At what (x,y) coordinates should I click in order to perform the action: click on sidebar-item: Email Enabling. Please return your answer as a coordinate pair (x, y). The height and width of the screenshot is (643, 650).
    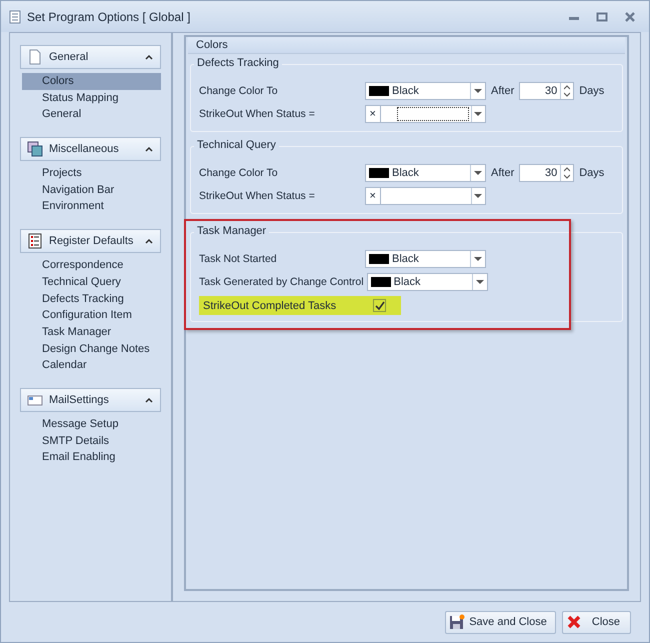
    Looking at the image, I should click on (91, 457).